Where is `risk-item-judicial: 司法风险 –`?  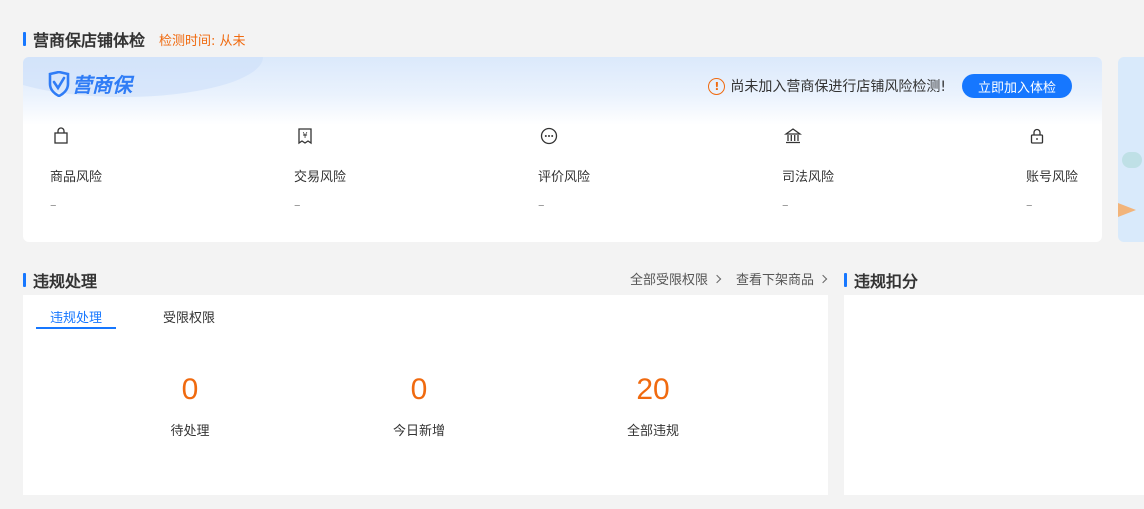 risk-item-judicial: 司法风险 – is located at coordinates (837, 170).